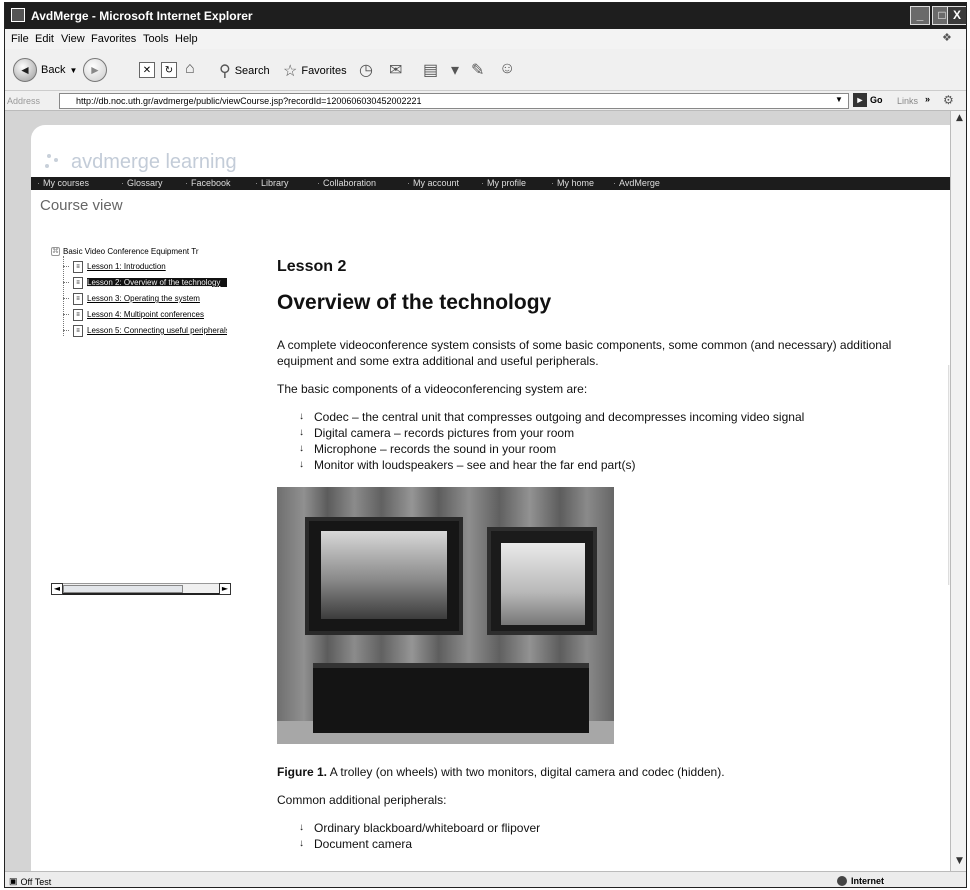  What do you see at coordinates (927, 99) in the screenshot?
I see `links-chevron-icon: »` at bounding box center [927, 99].